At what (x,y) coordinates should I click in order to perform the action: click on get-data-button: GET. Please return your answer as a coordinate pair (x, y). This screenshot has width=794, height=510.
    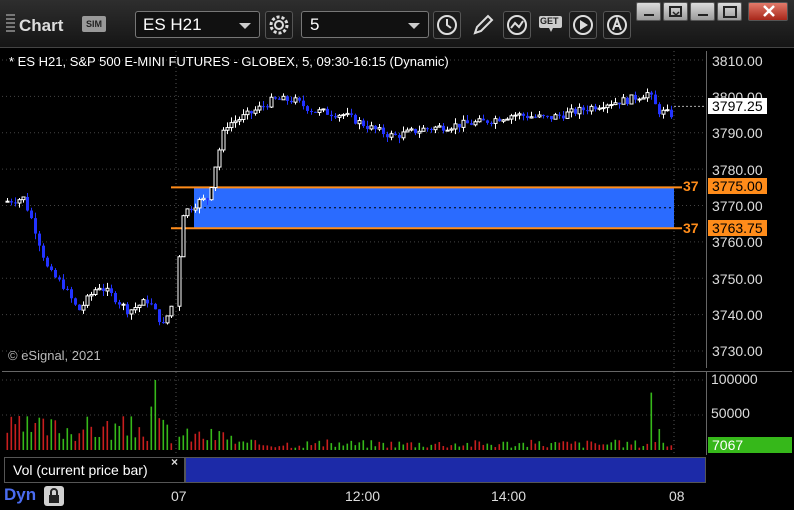
    Looking at the image, I should click on (550, 25).